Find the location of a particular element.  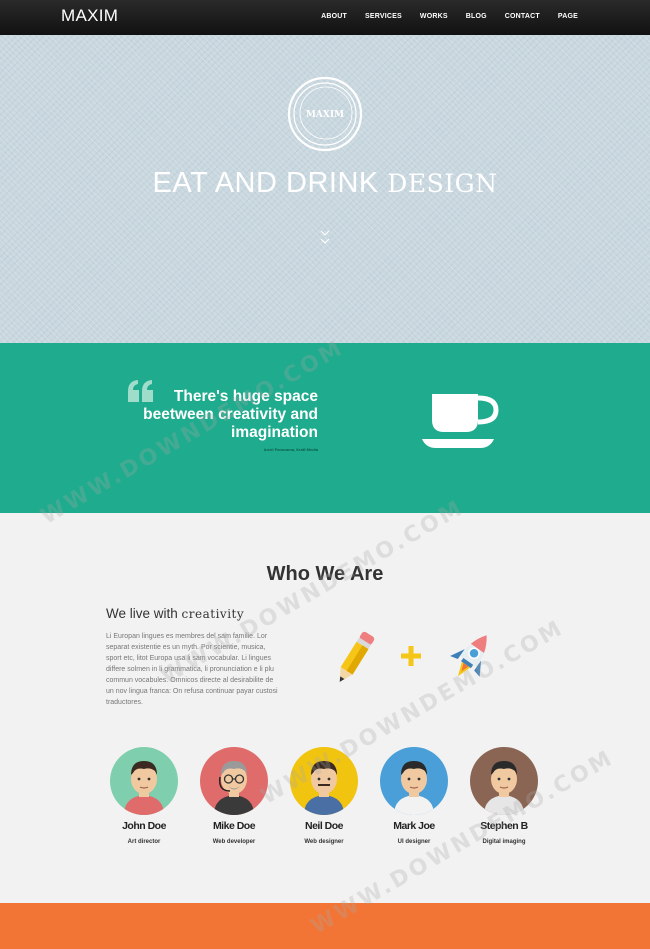

who-subtitle: We live with creativity is located at coordinates (175, 613).